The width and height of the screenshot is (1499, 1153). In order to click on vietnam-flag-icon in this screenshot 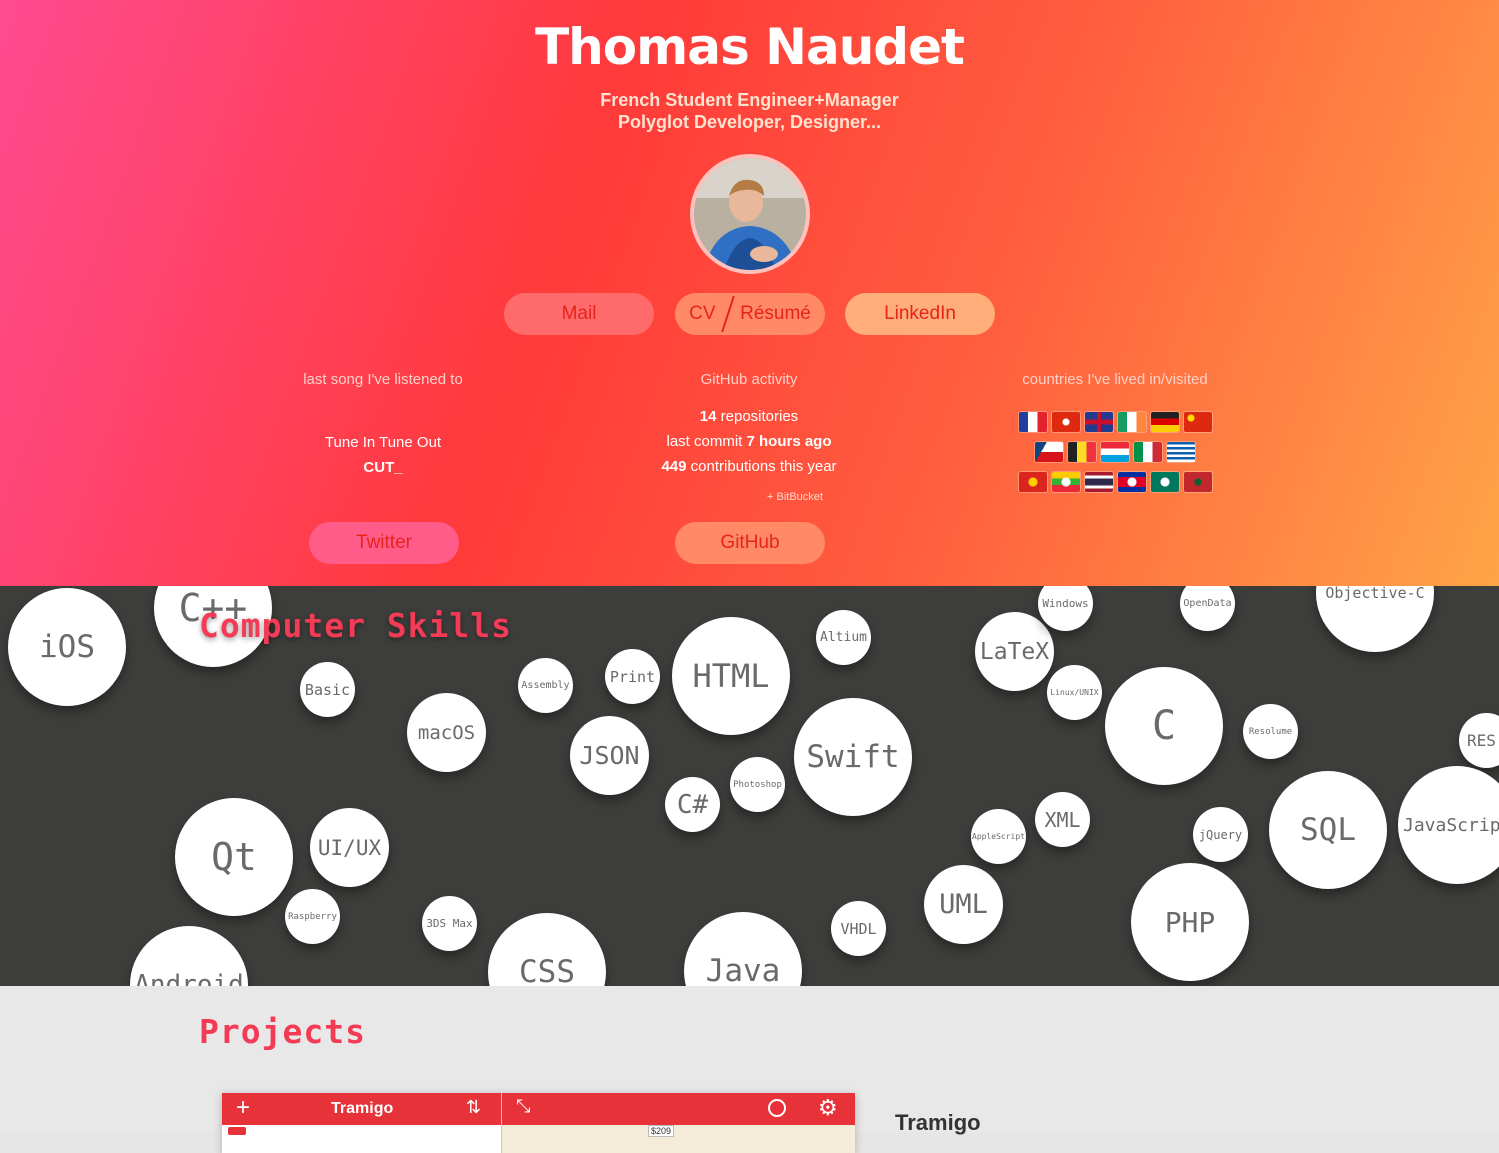, I will do `click(1032, 482)`.